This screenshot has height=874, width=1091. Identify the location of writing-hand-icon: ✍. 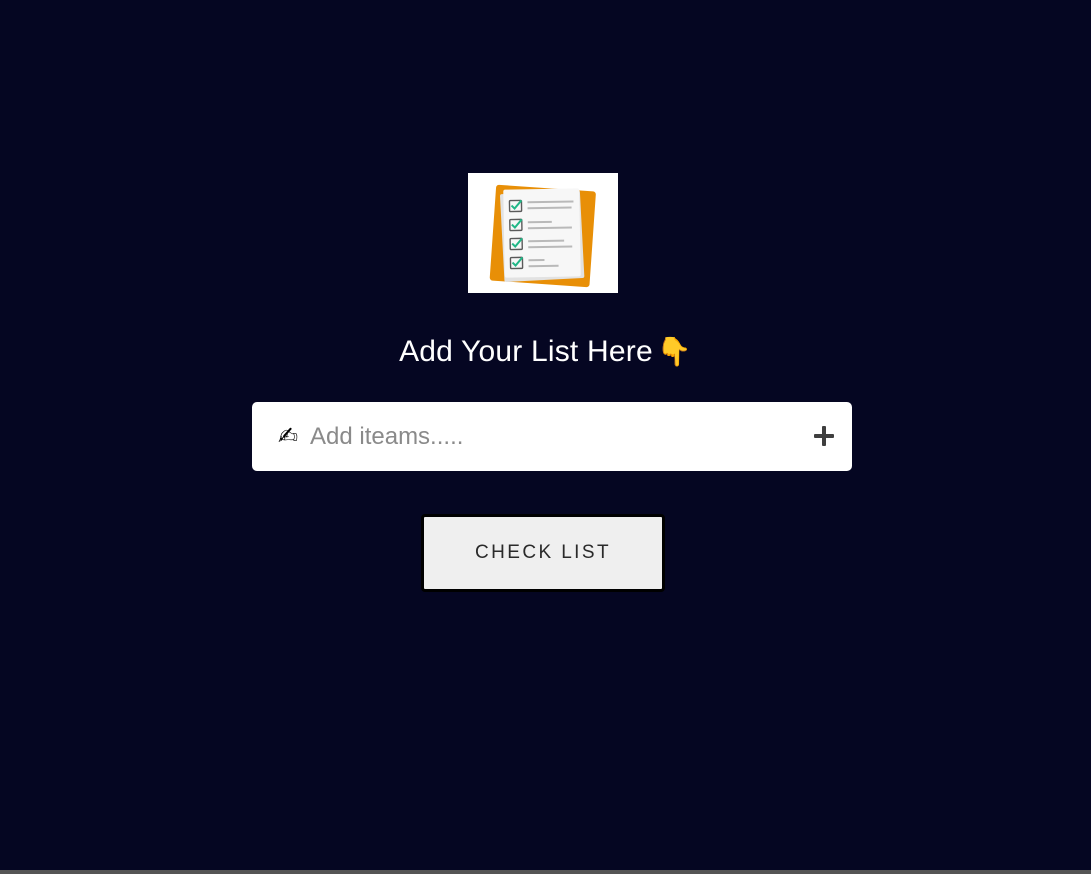
(288, 436).